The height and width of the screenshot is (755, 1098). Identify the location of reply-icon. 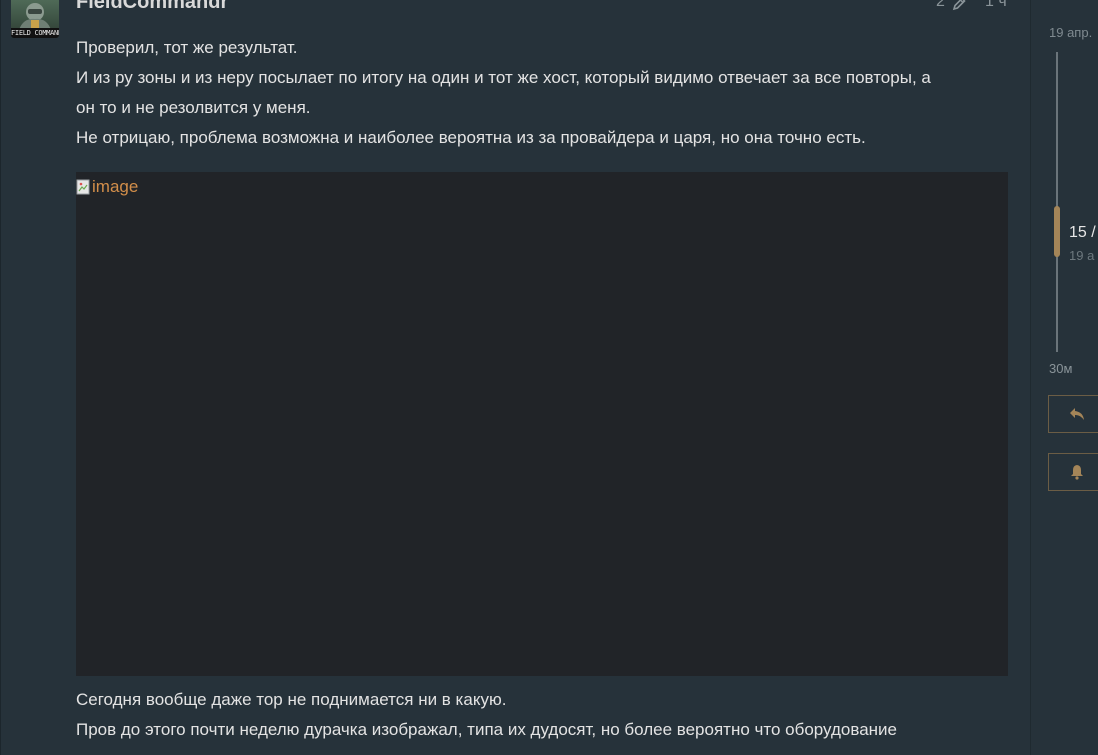
(1076, 414).